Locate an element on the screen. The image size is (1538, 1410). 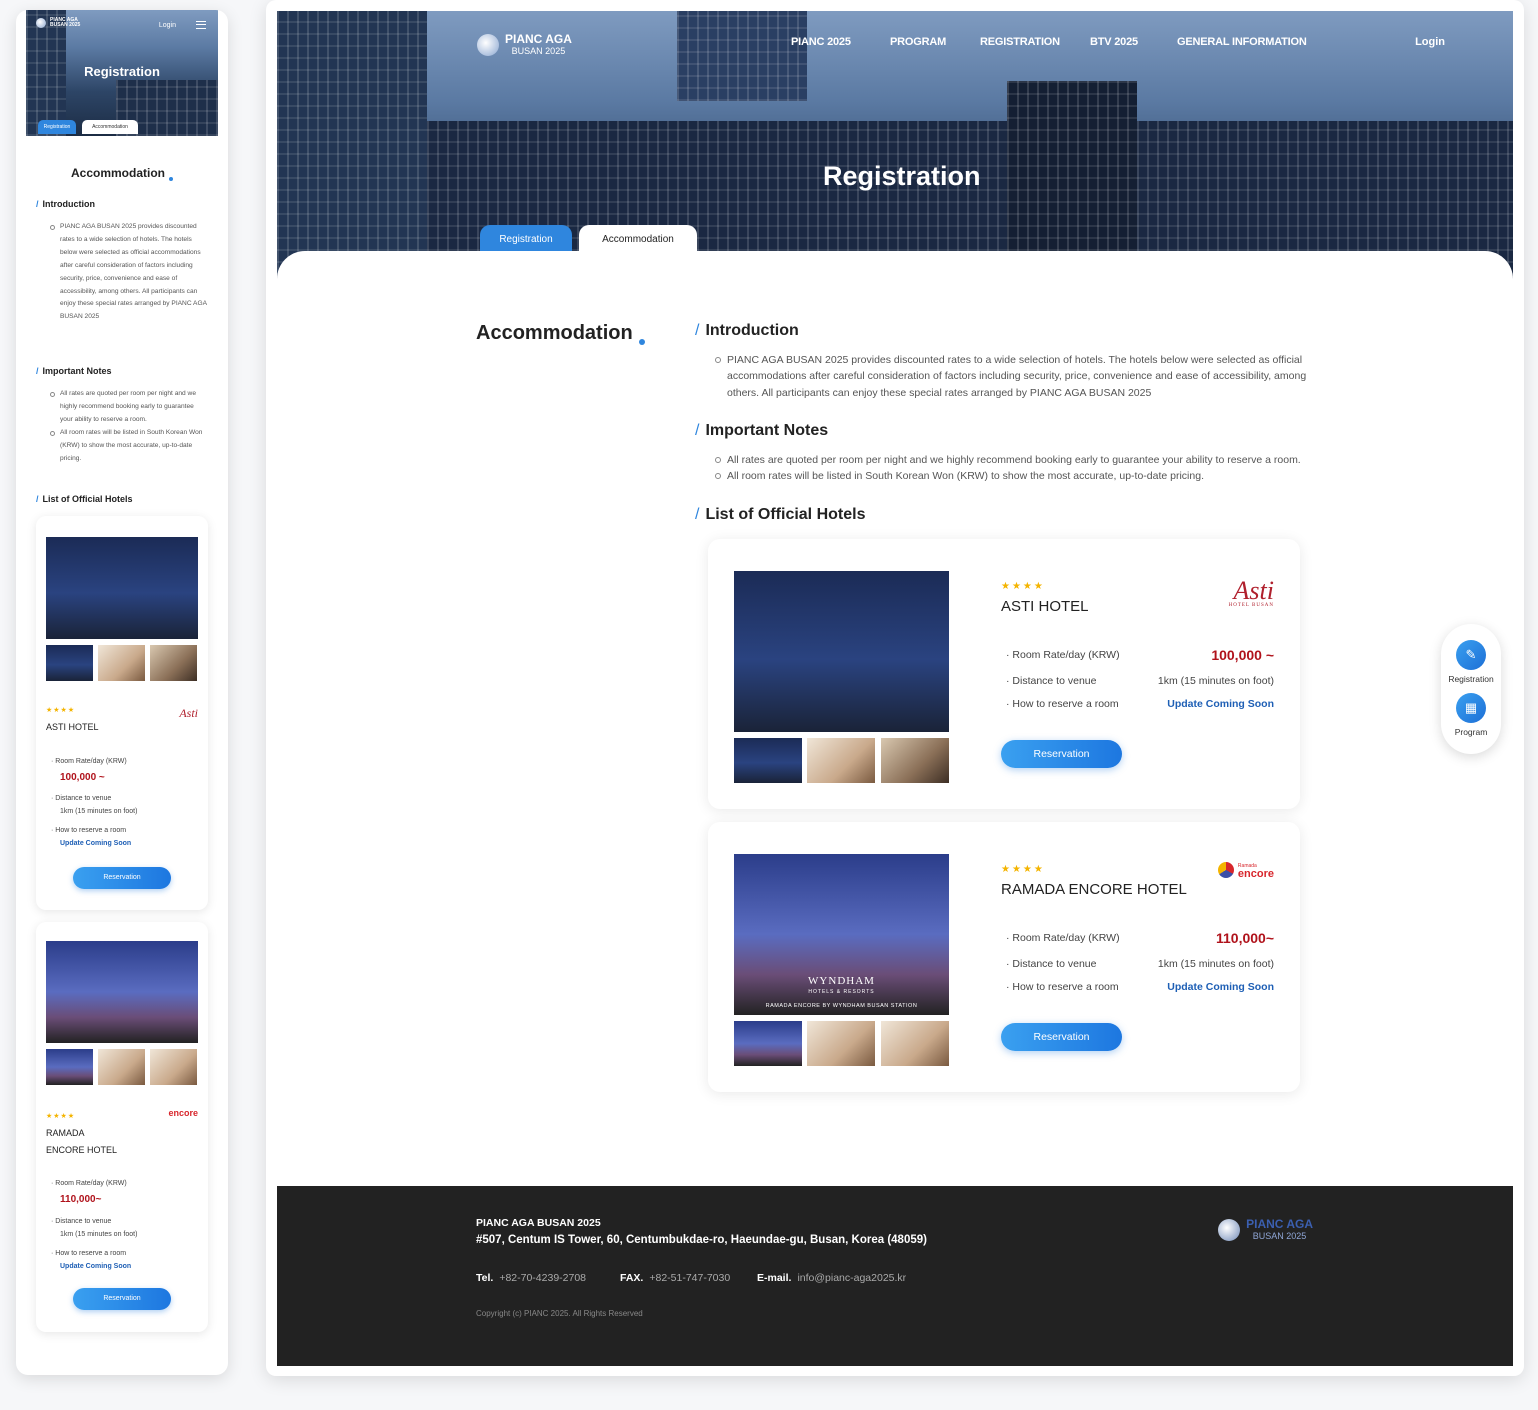
site-logo: PIANC AGA BUSAN 2025 is located at coordinates (524, 44).